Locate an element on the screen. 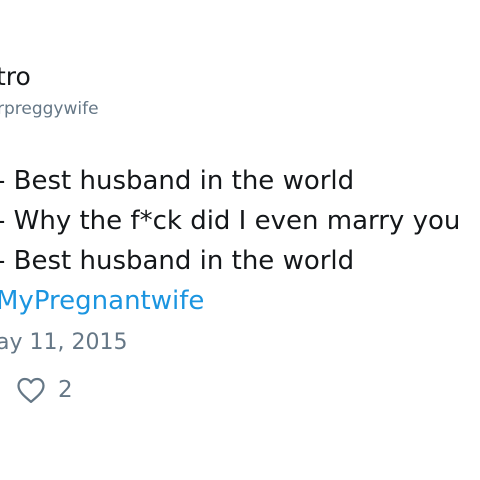 Image resolution: width=480 pixels, height=480 pixels. author-handle: rpreggywife is located at coordinates (49, 109).